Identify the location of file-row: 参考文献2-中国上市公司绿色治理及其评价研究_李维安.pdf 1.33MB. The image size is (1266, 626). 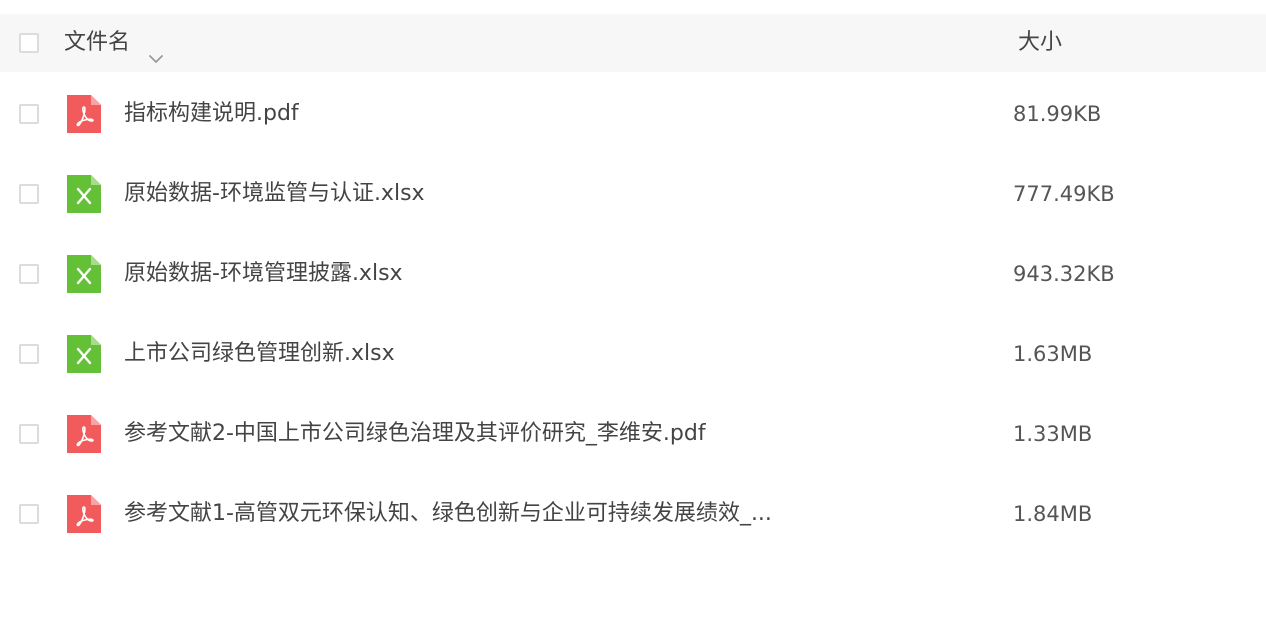
(633, 434).